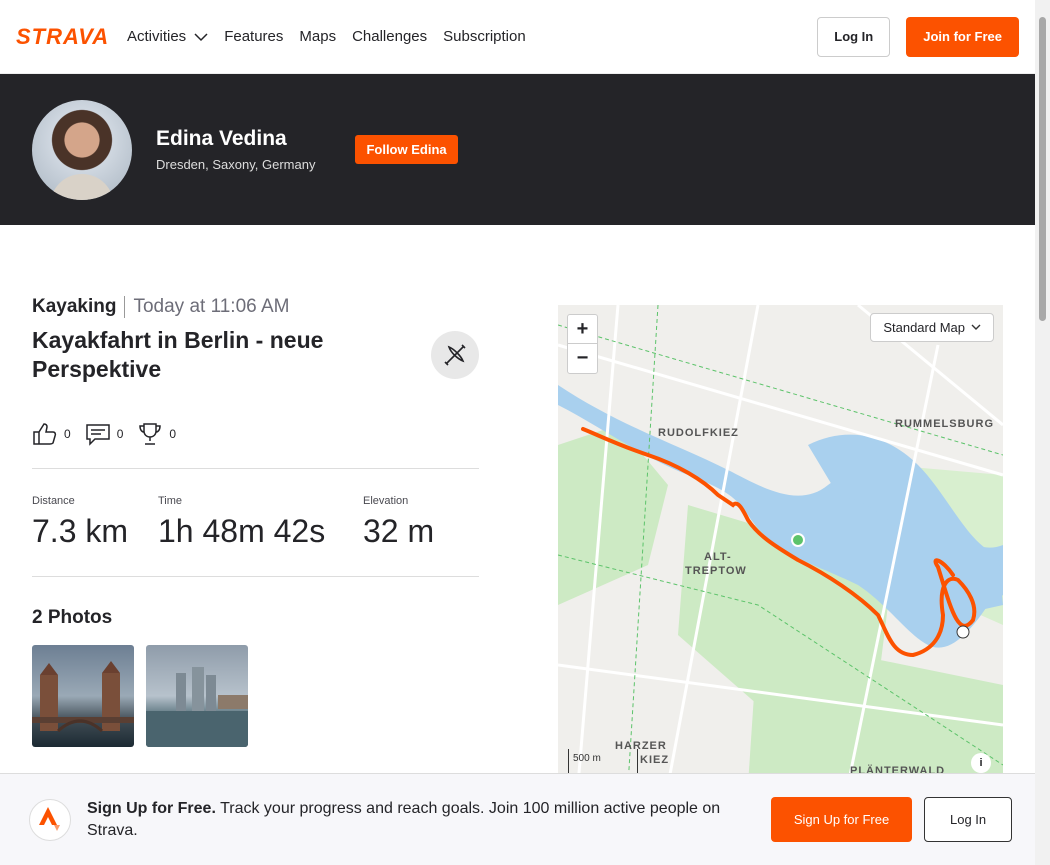  I want to click on activity-title: Kayakfahrt in Berlin - neue Perspektive, so click(178, 354).